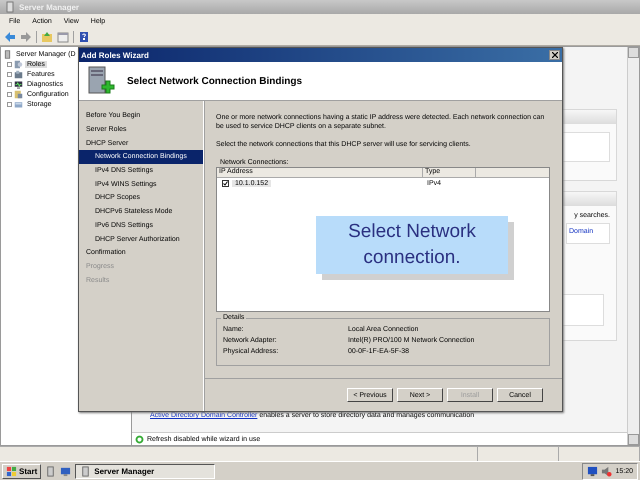 The width and height of the screenshot is (640, 480). I want to click on taskbar-button: Server Manager, so click(145, 471).